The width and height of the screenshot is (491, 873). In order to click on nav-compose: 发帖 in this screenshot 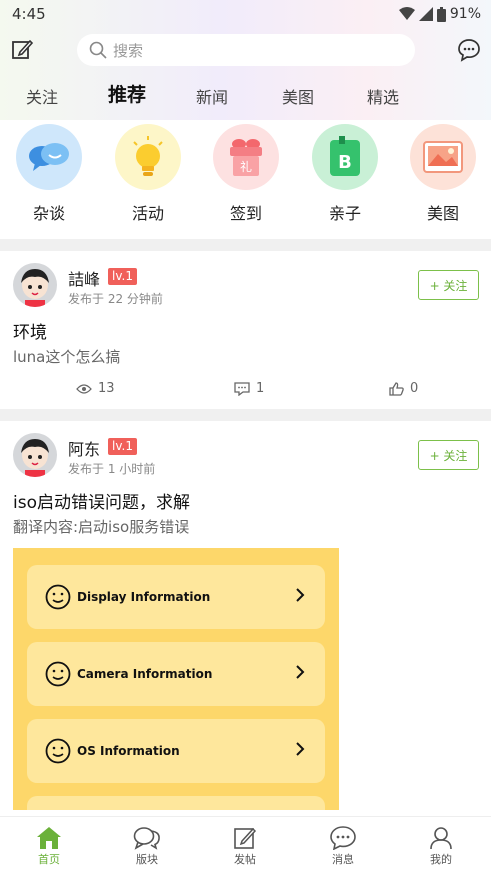, I will do `click(245, 846)`.